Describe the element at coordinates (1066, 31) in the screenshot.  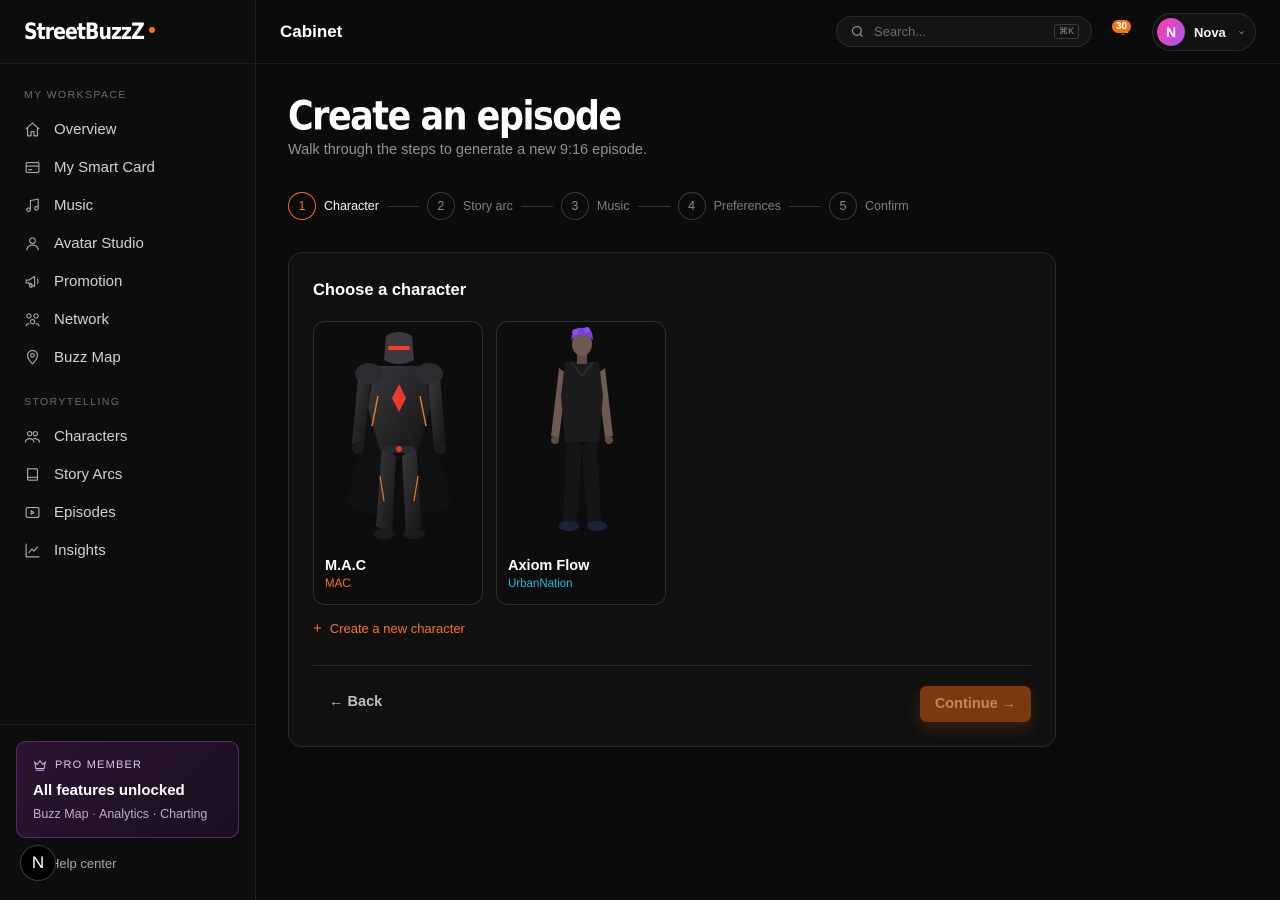
I see `search-shortcut: ⌘K` at that location.